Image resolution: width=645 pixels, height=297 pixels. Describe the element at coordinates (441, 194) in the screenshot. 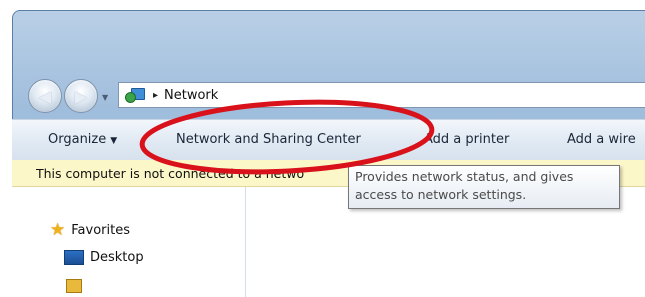

I see `tooltip-line-2: access to network settings.` at that location.